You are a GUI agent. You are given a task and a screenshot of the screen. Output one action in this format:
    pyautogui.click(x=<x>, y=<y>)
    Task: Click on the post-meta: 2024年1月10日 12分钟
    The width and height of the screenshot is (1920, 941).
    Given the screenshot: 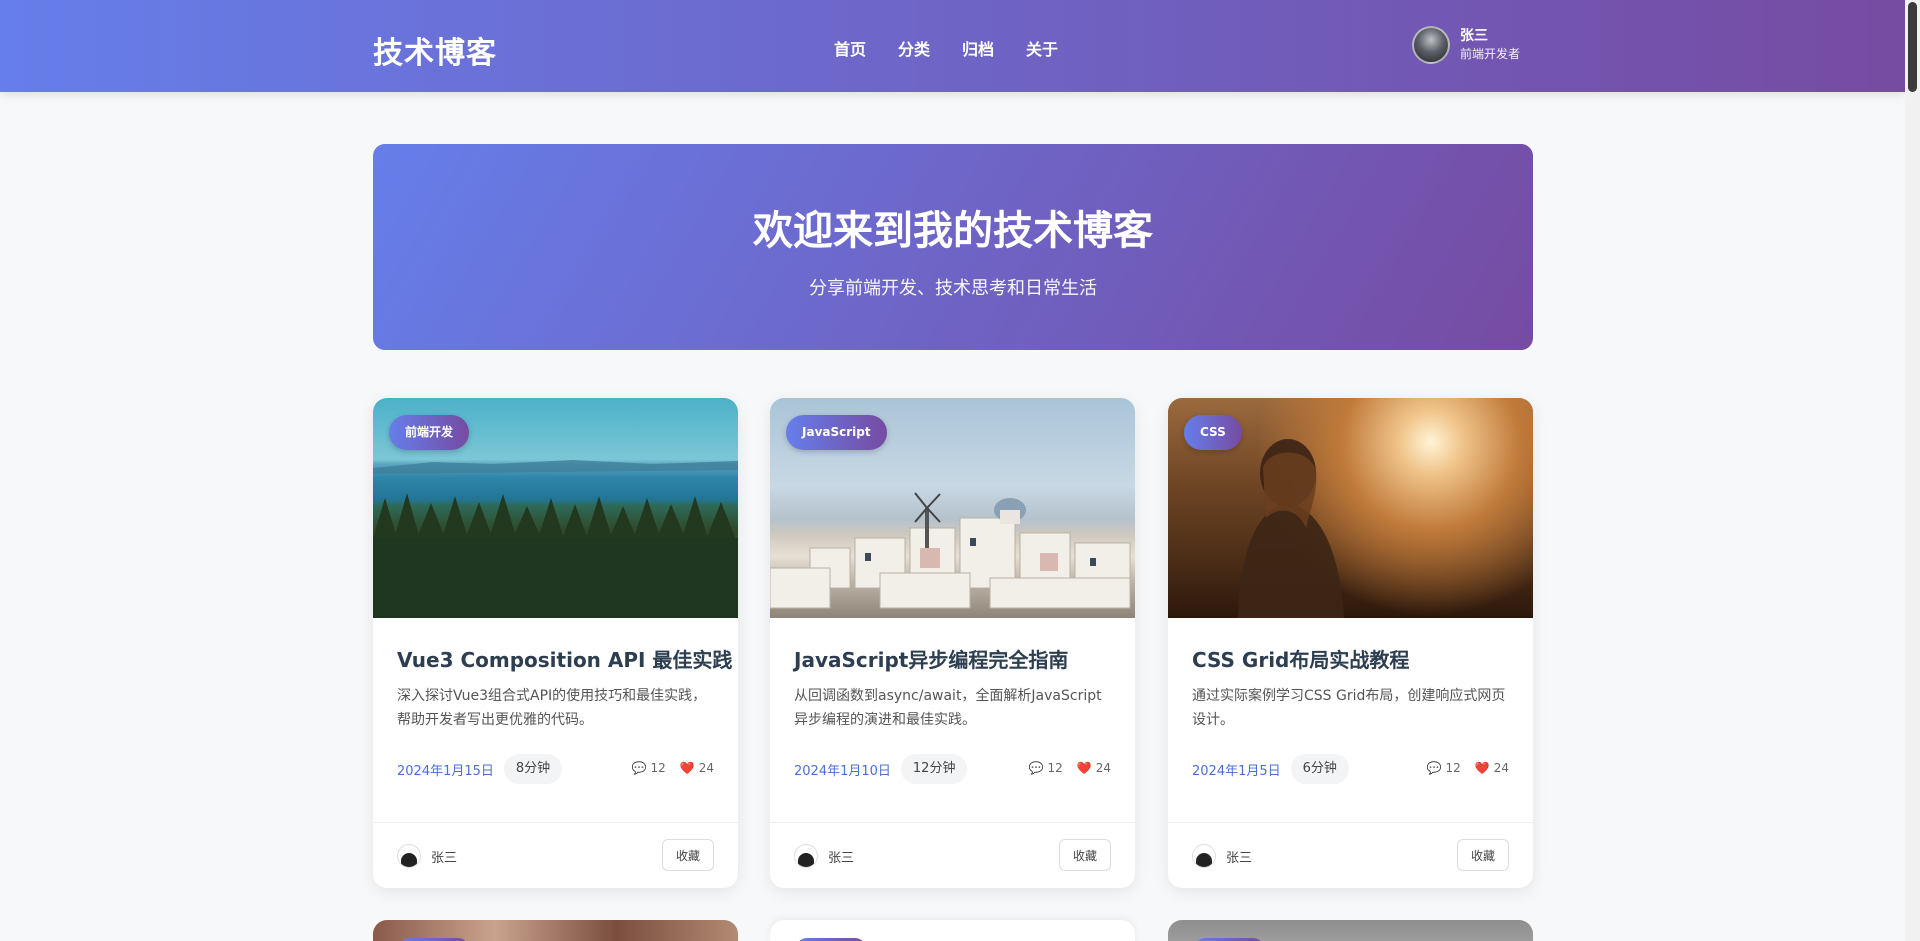 What is the action you would take?
    pyautogui.click(x=881, y=769)
    